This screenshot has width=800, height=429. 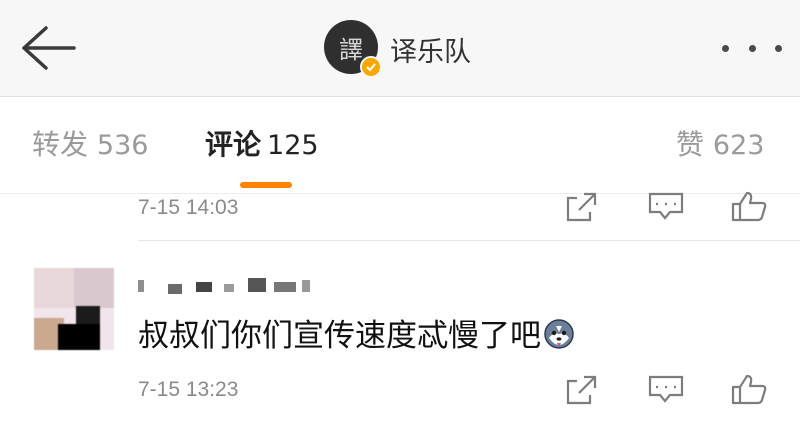 What do you see at coordinates (469, 240) in the screenshot?
I see `comment-divider` at bounding box center [469, 240].